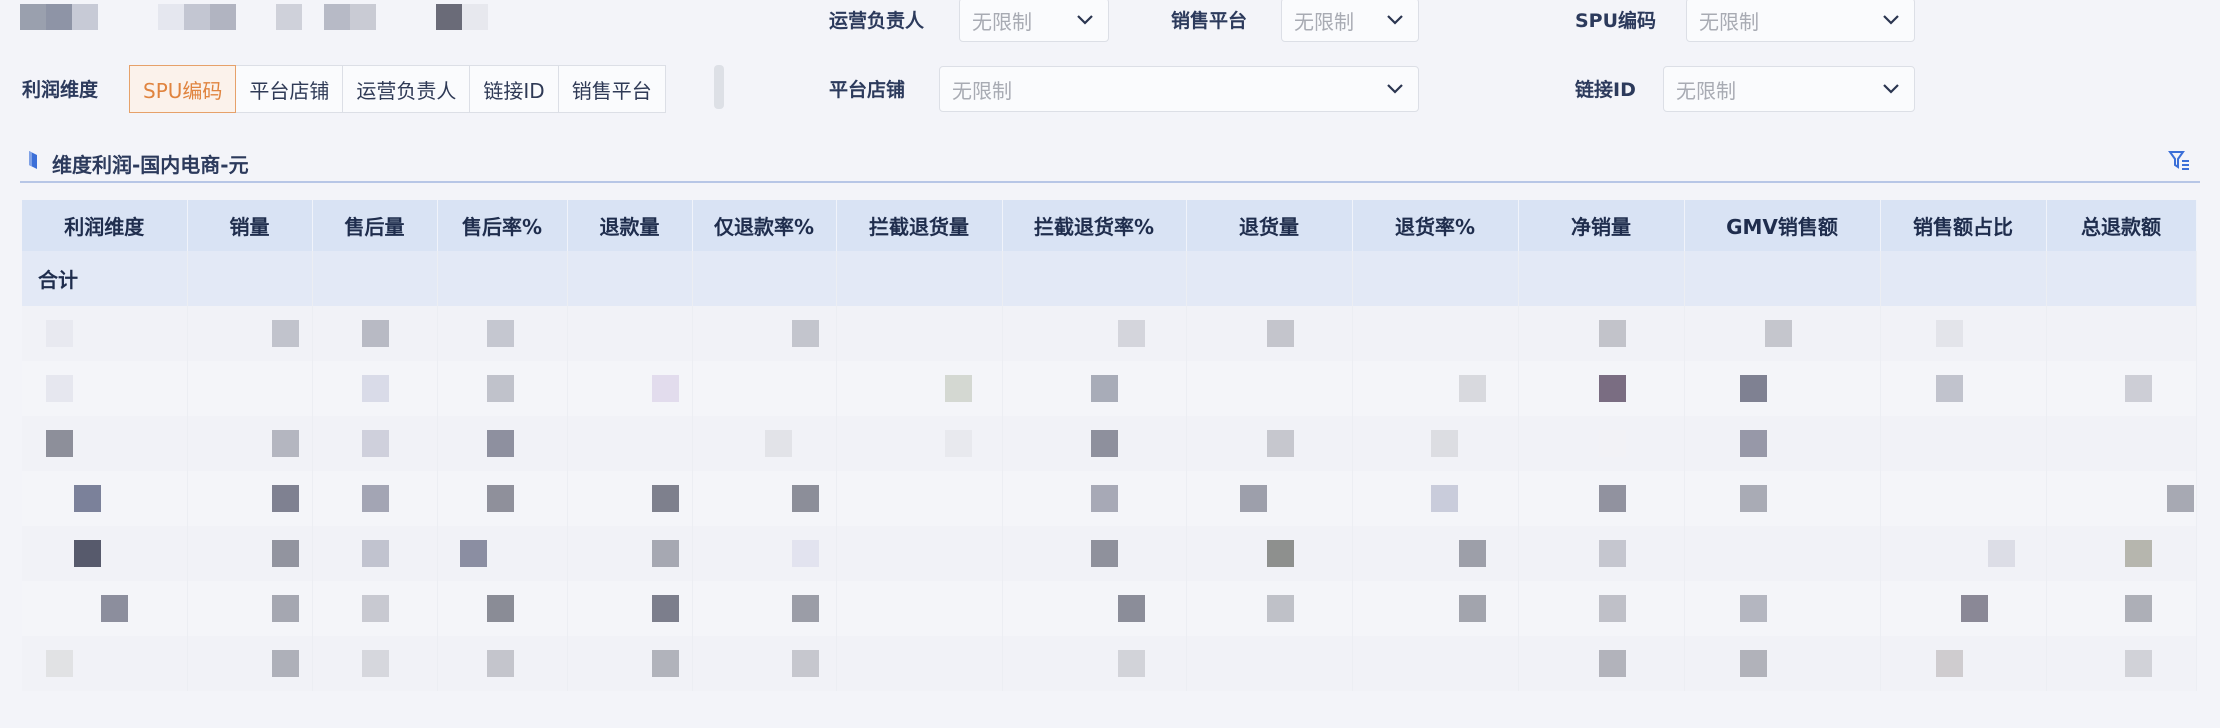 The width and height of the screenshot is (2220, 728). I want to click on dimension-option-link-id: 链接ID, so click(514, 89).